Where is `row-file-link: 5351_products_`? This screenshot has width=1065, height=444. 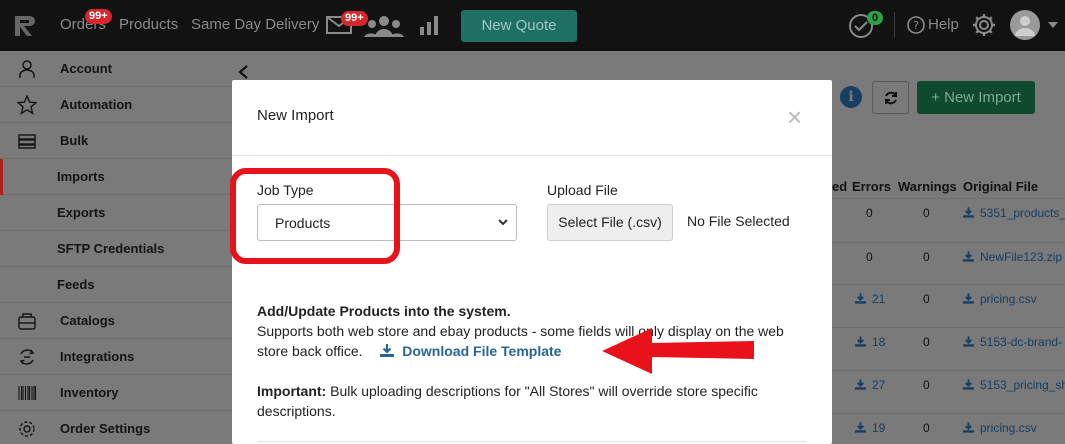 row-file-link: 5351_products_ is located at coordinates (1014, 213).